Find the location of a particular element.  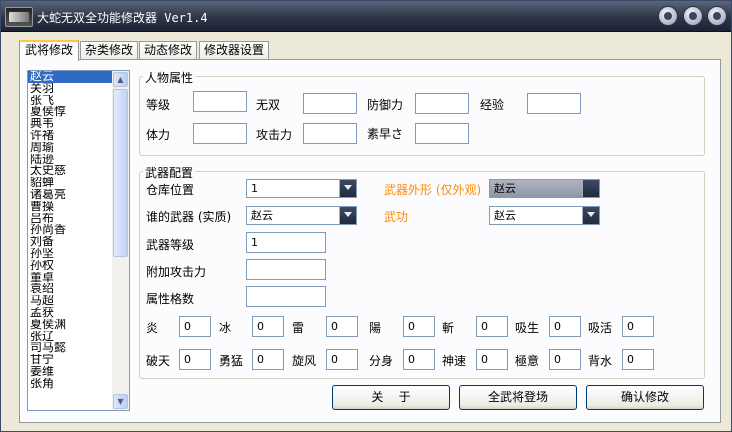

level-label: 等级 is located at coordinates (158, 105).